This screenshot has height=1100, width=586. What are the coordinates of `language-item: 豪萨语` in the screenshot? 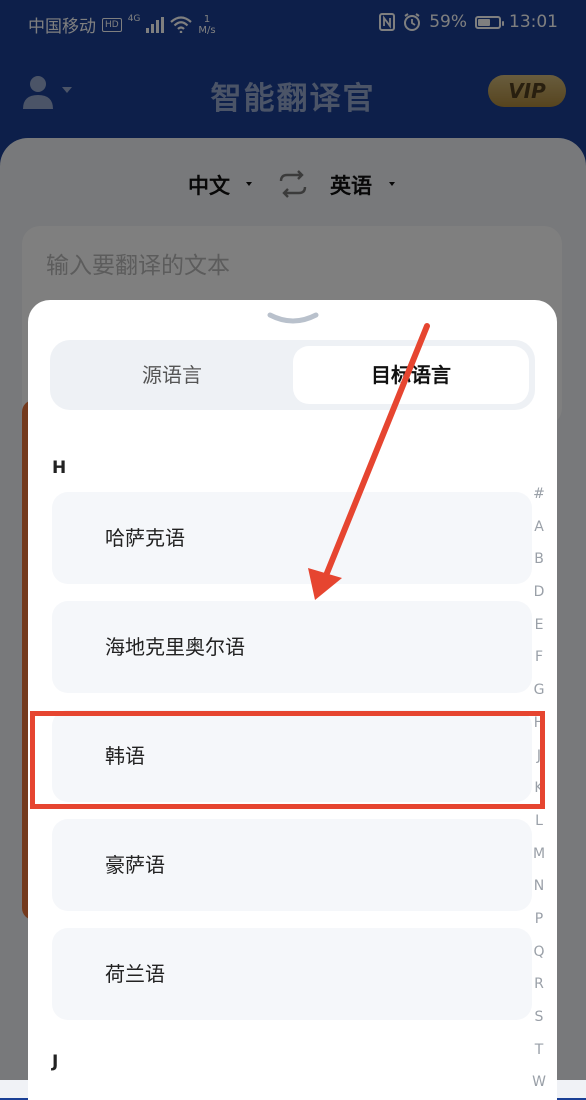 It's located at (292, 865).